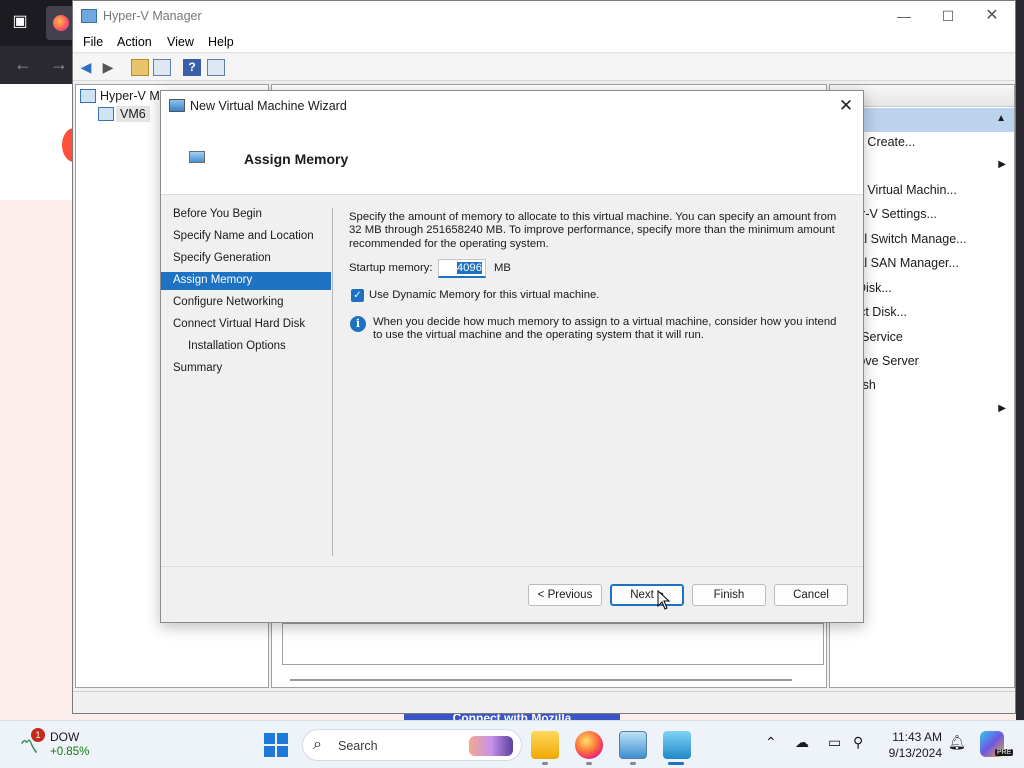  Describe the element at coordinates (89, 16) in the screenshot. I see `hyperv-app-icon` at that location.